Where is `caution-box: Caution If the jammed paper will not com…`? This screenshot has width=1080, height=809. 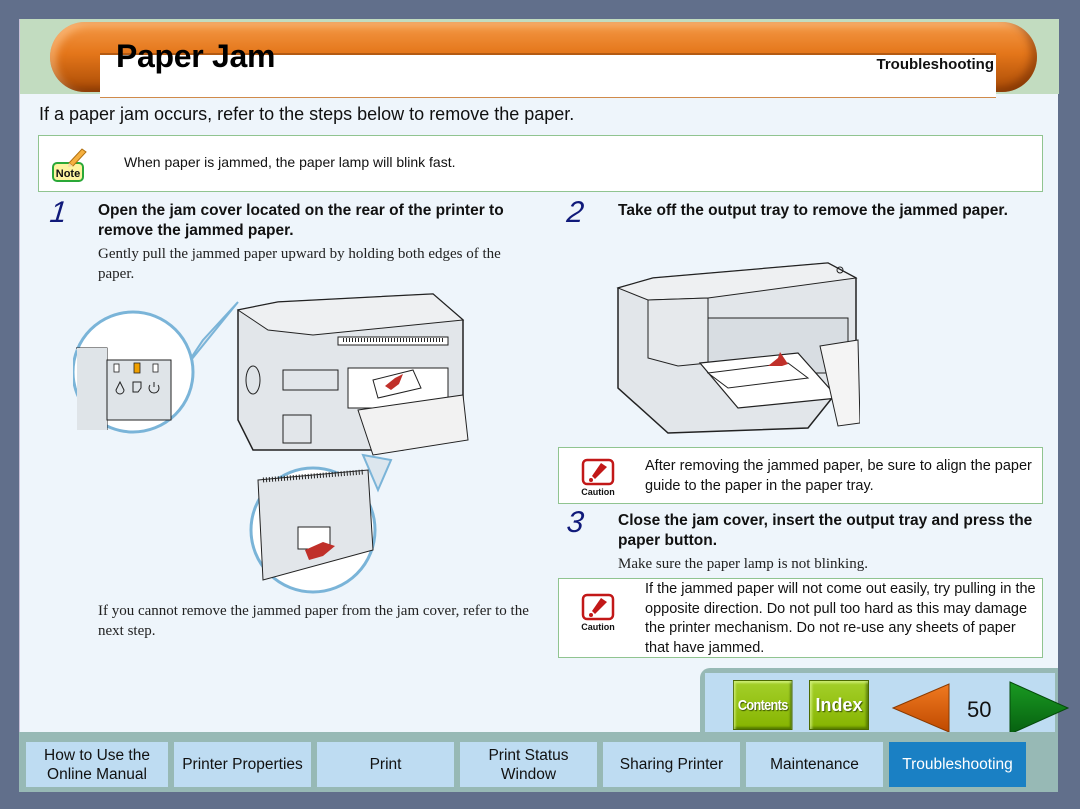
caution-box: Caution If the jammed paper will not com… is located at coordinates (800, 618).